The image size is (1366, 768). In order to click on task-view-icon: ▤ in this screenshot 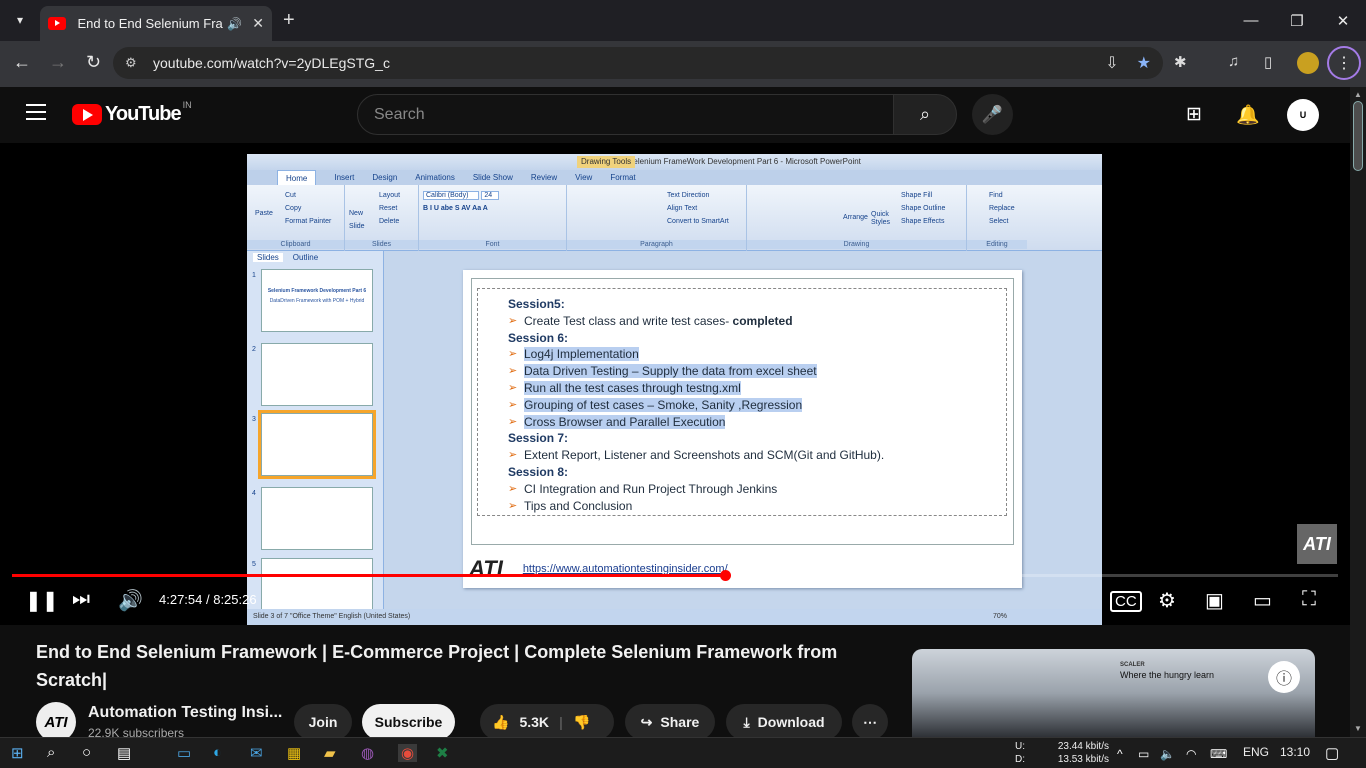, I will do `click(124, 753)`.